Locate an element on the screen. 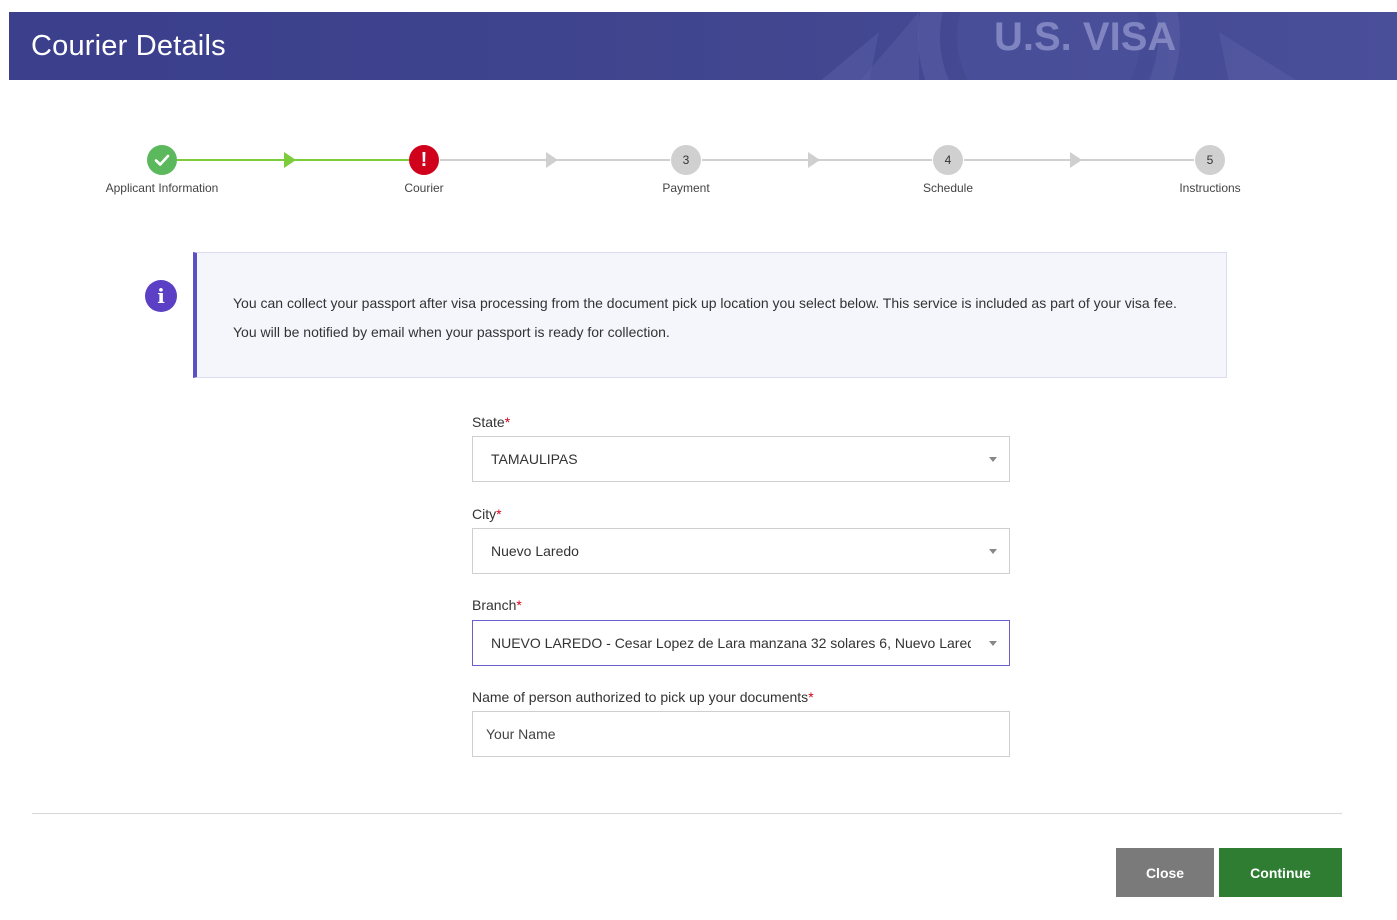 This screenshot has width=1397, height=920. close-button: Close is located at coordinates (1165, 872).